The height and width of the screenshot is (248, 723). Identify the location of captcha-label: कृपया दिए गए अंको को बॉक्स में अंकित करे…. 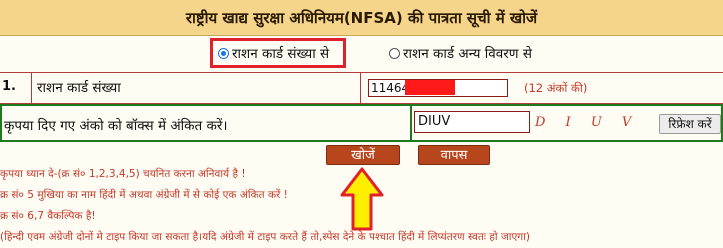
(116, 126).